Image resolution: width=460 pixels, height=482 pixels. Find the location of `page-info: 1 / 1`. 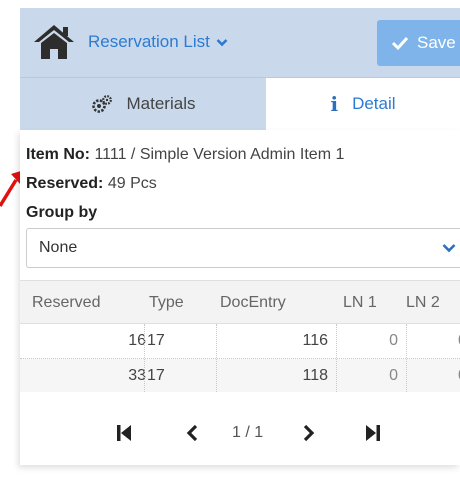

page-info: 1 / 1 is located at coordinates (248, 432).